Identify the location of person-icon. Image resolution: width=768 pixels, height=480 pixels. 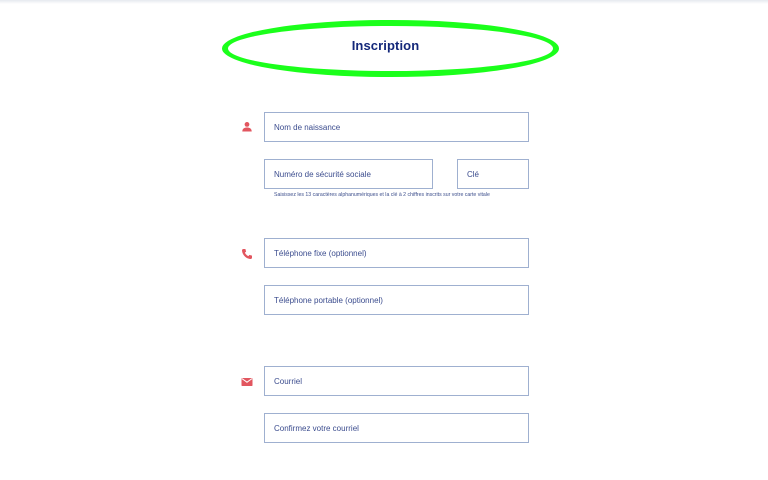
(247, 127).